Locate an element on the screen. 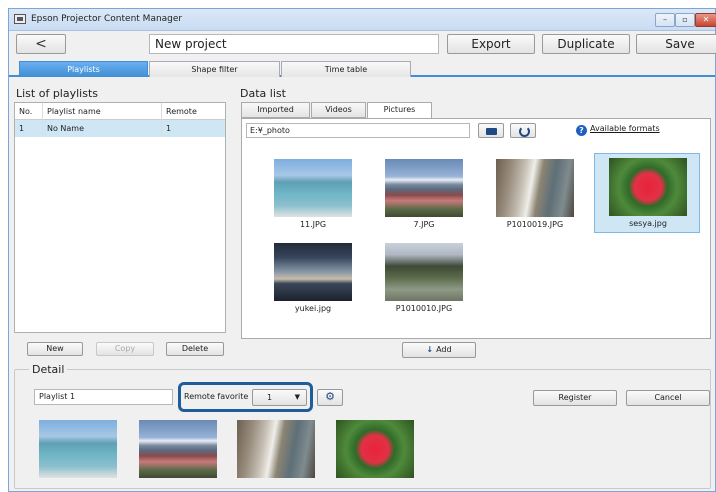  remote-favorite-value: 1 is located at coordinates (270, 397).